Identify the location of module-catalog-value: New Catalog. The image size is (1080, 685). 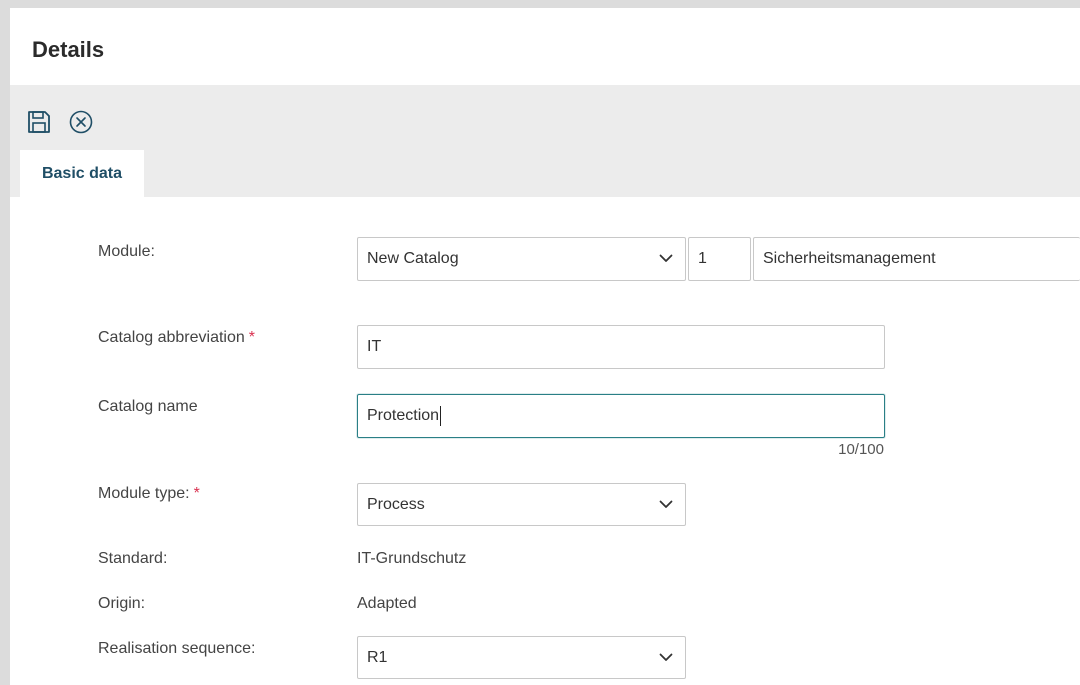
(413, 258).